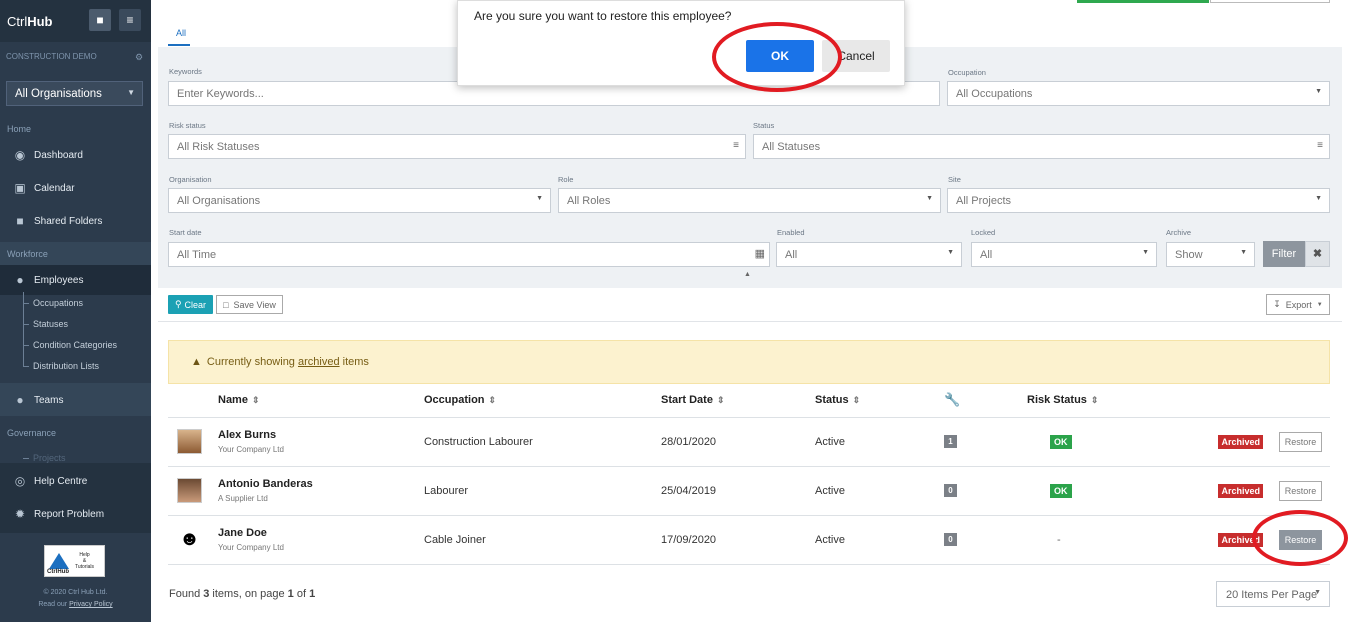 Image resolution: width=1349 pixels, height=622 pixels. What do you see at coordinates (736, 145) in the screenshot?
I see `list-icon: ≡` at bounding box center [736, 145].